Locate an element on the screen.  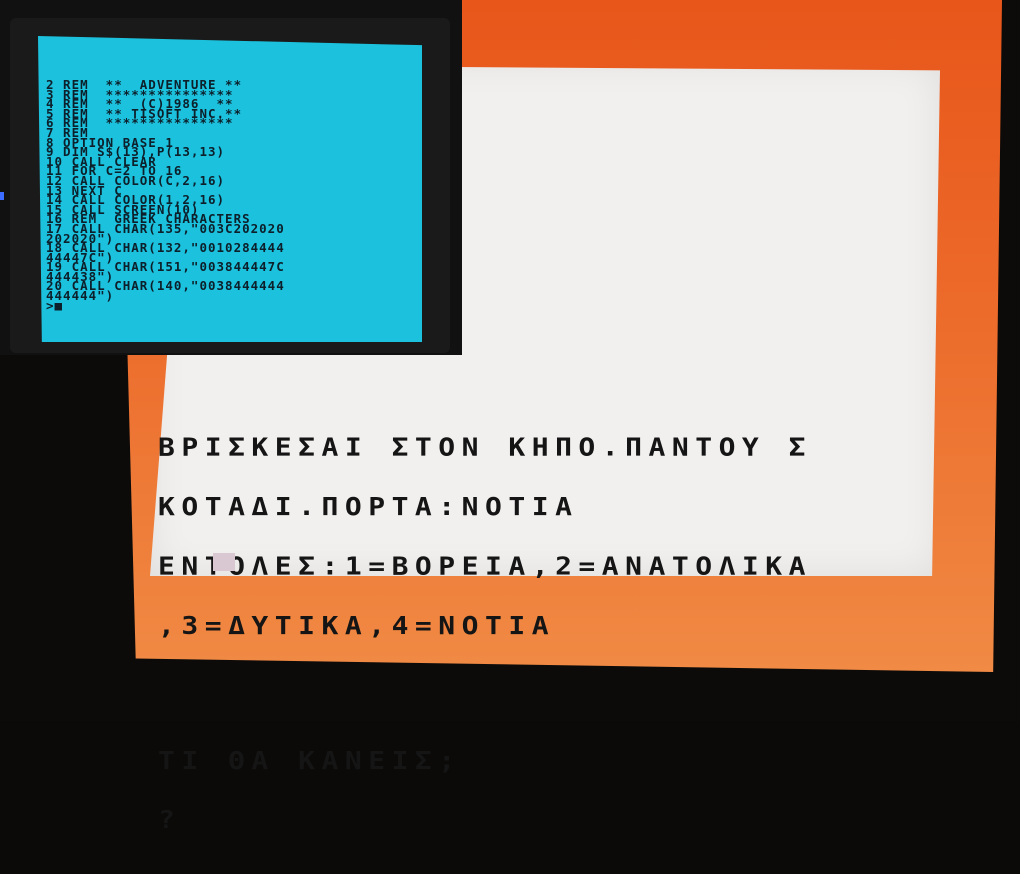
input-prompt: ? is located at coordinates (548, 819).